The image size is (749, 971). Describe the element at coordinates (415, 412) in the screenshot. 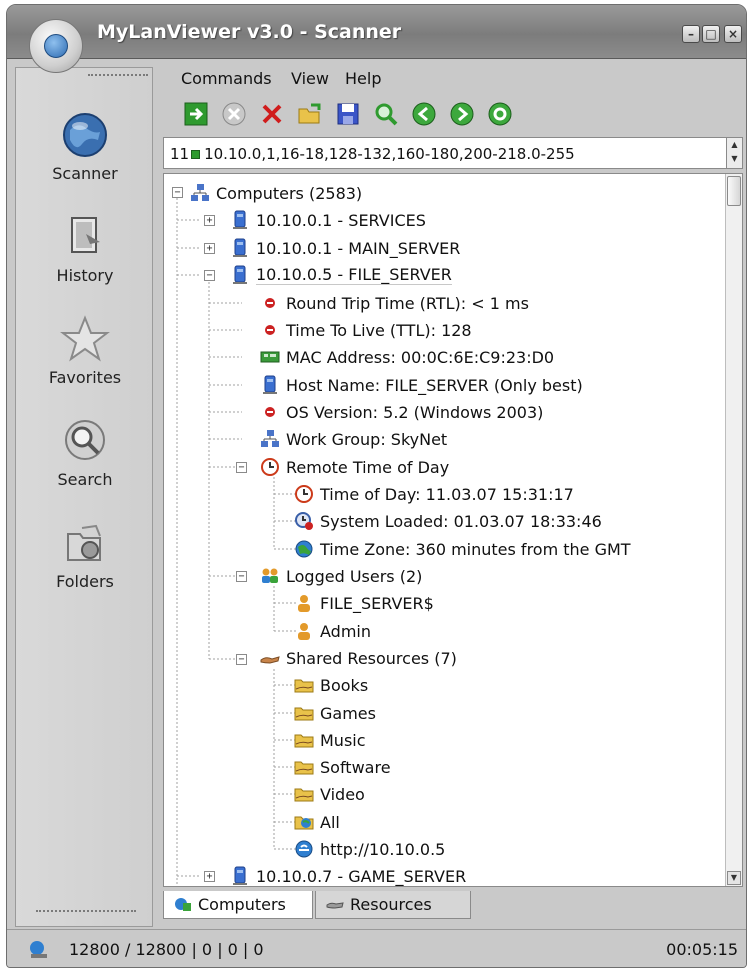

I see `detail-label: OS Version: 5.2 (Windows 2003)` at that location.